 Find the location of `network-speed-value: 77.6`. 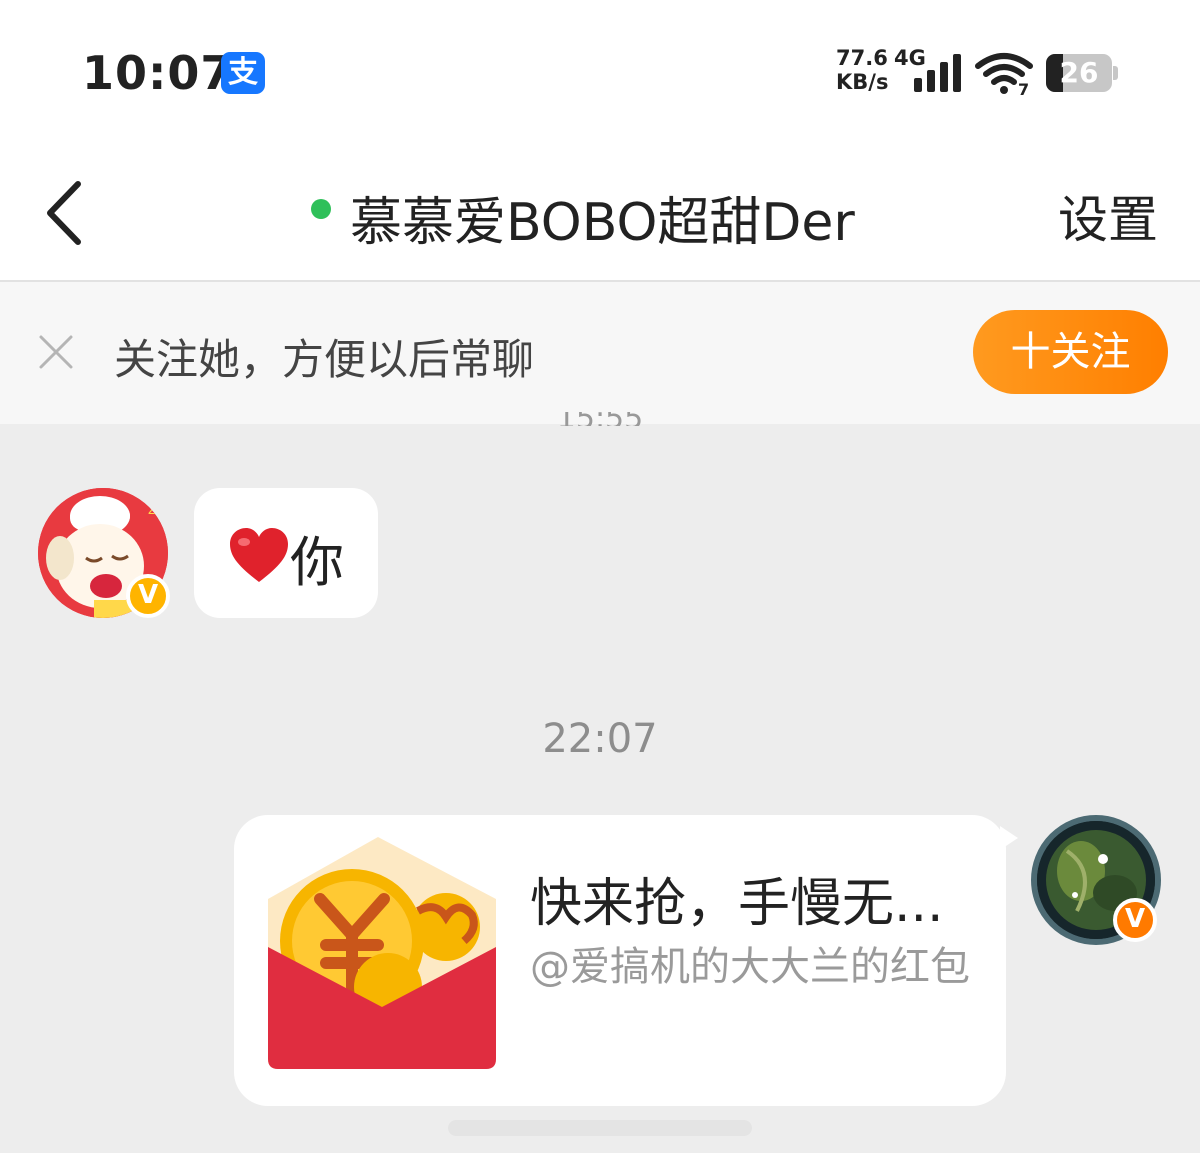

network-speed-value: 77.6 is located at coordinates (862, 58).